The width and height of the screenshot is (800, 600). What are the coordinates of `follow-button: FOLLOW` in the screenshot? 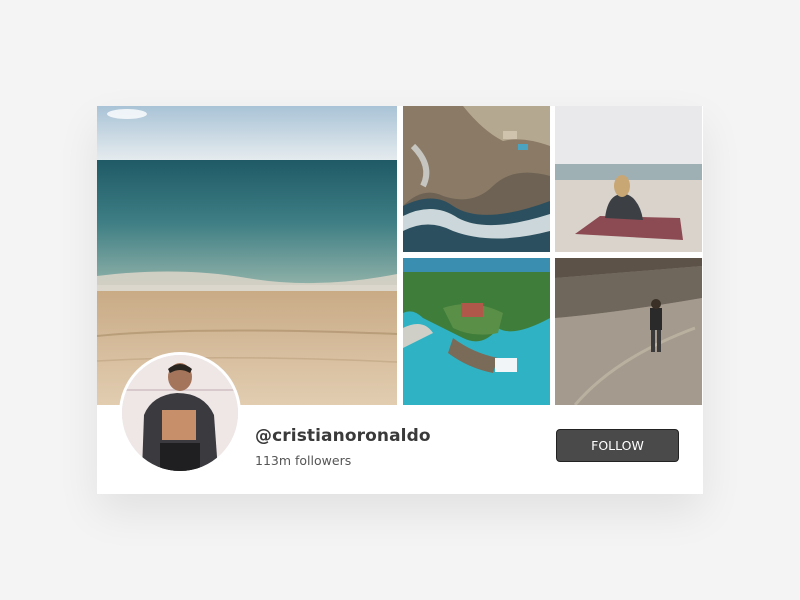 It's located at (617, 445).